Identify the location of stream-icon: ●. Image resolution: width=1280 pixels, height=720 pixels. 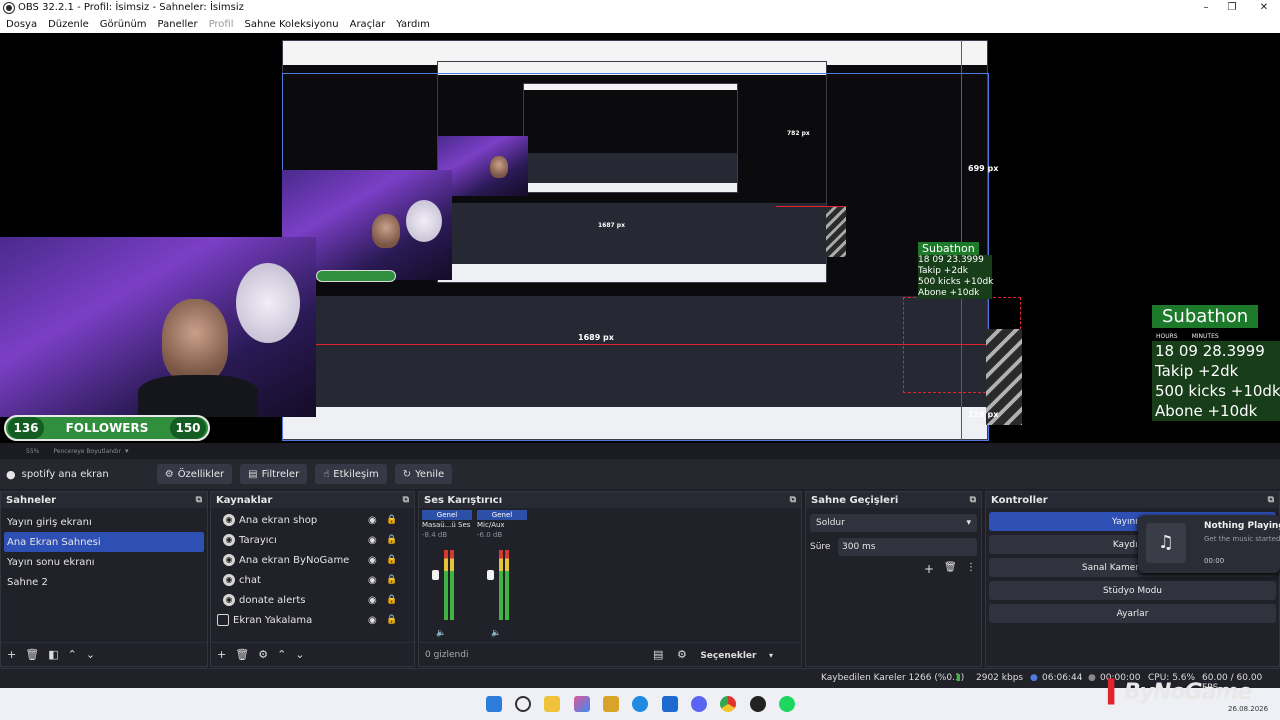
(1034, 678).